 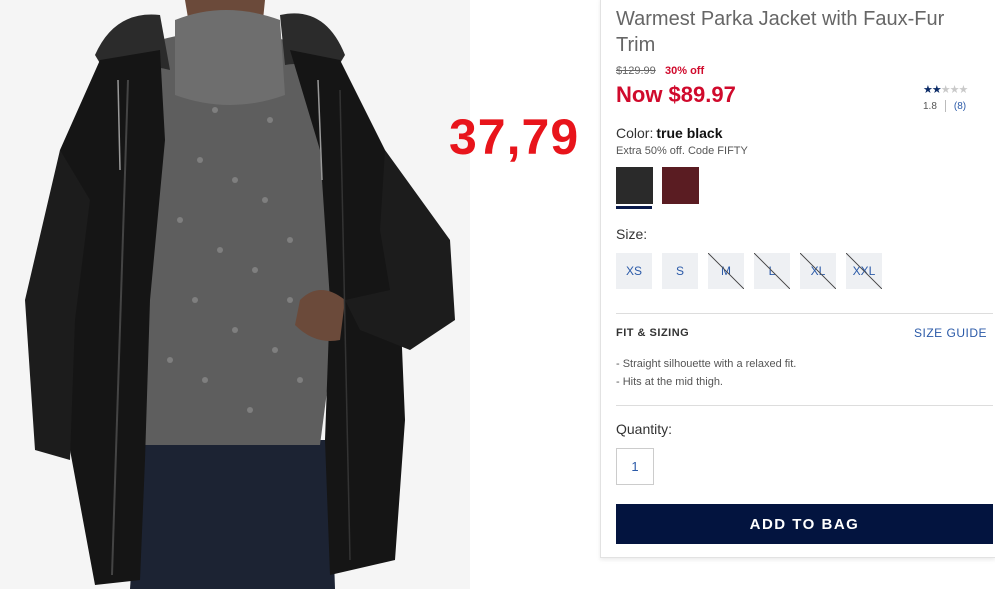 I want to click on color-label: Color: true black, so click(x=669, y=133).